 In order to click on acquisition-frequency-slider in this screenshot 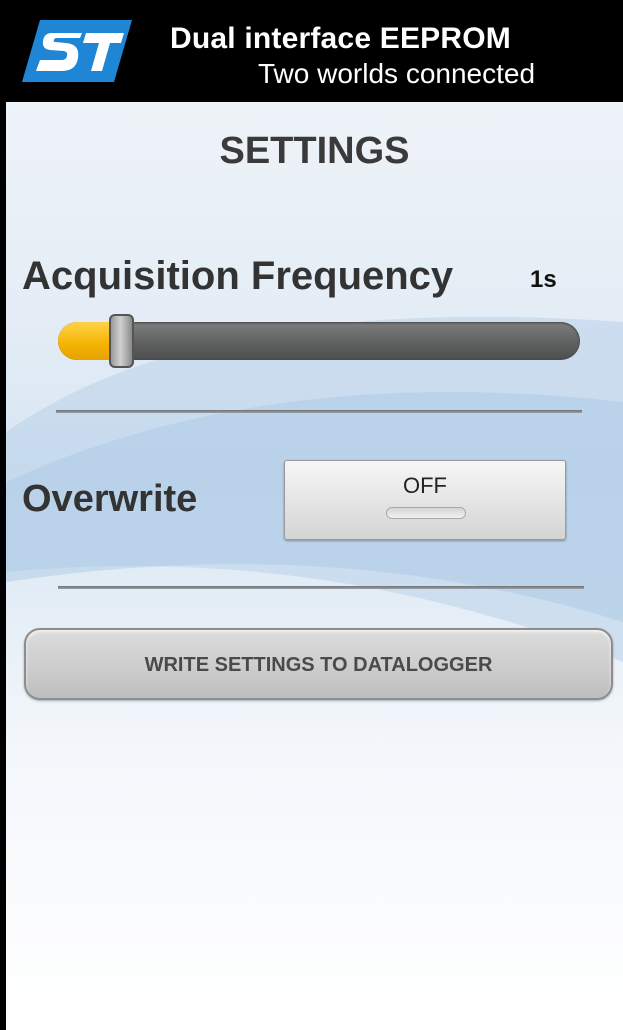, I will do `click(319, 341)`.